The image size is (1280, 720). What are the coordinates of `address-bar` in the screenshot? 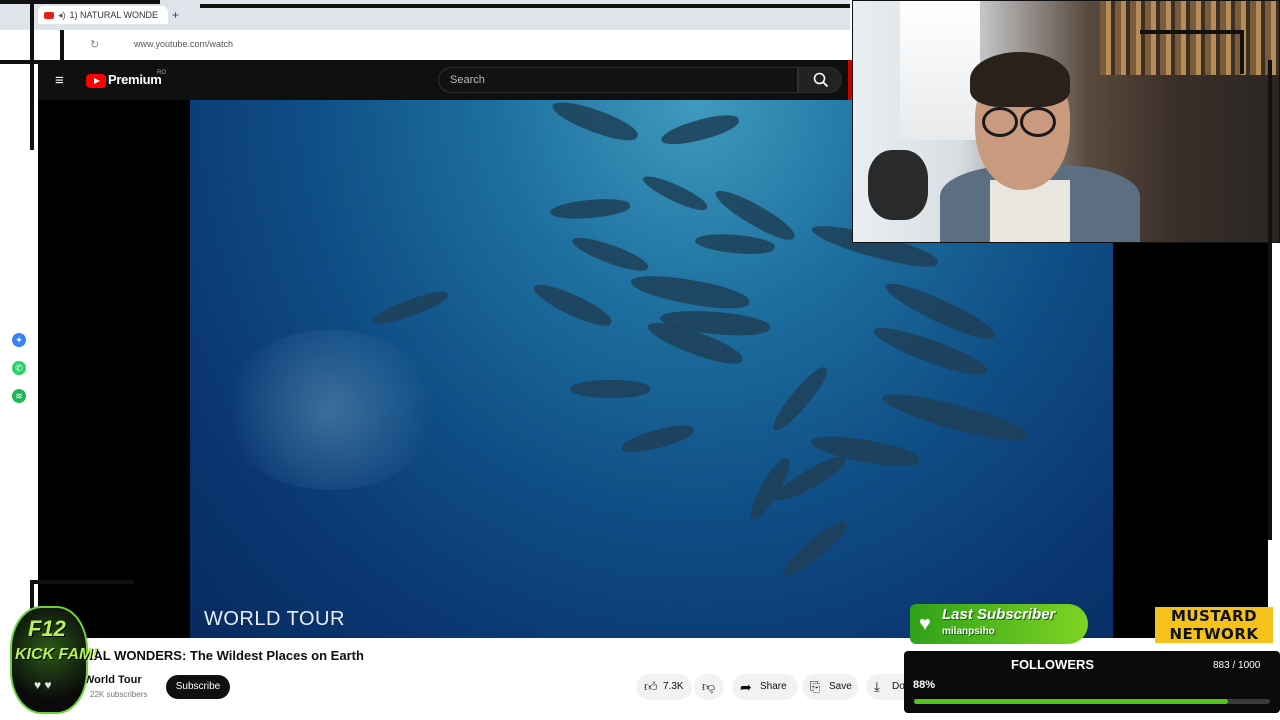 It's located at (425, 45).